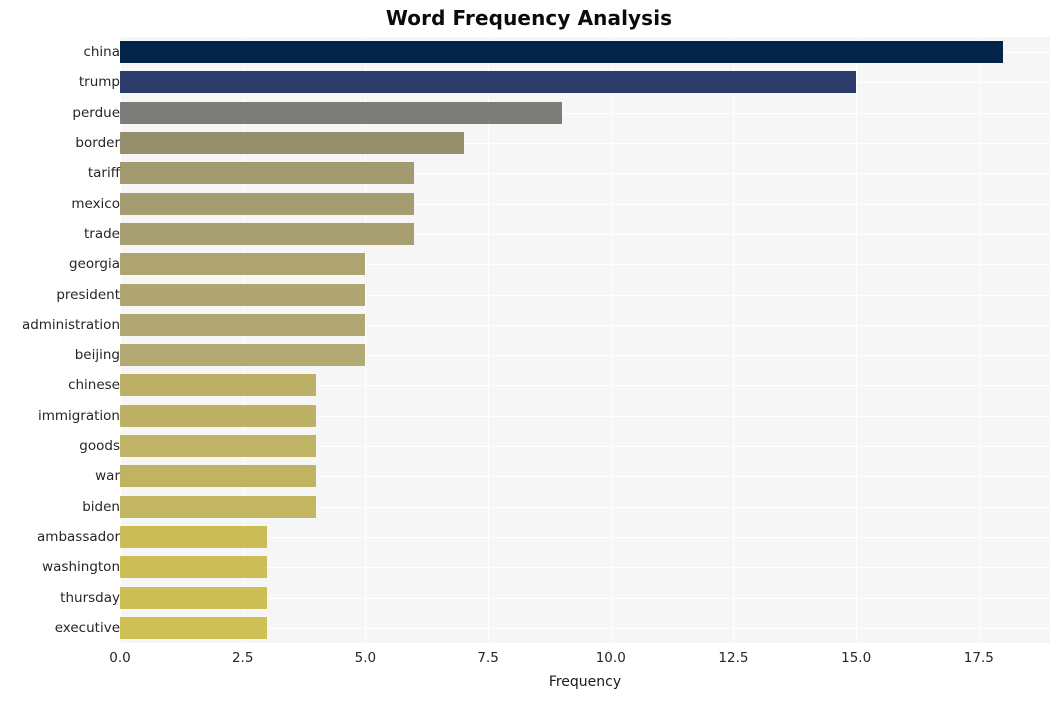 The height and width of the screenshot is (701, 1058). Describe the element at coordinates (267, 173) in the screenshot. I see `bar-tariff` at that location.